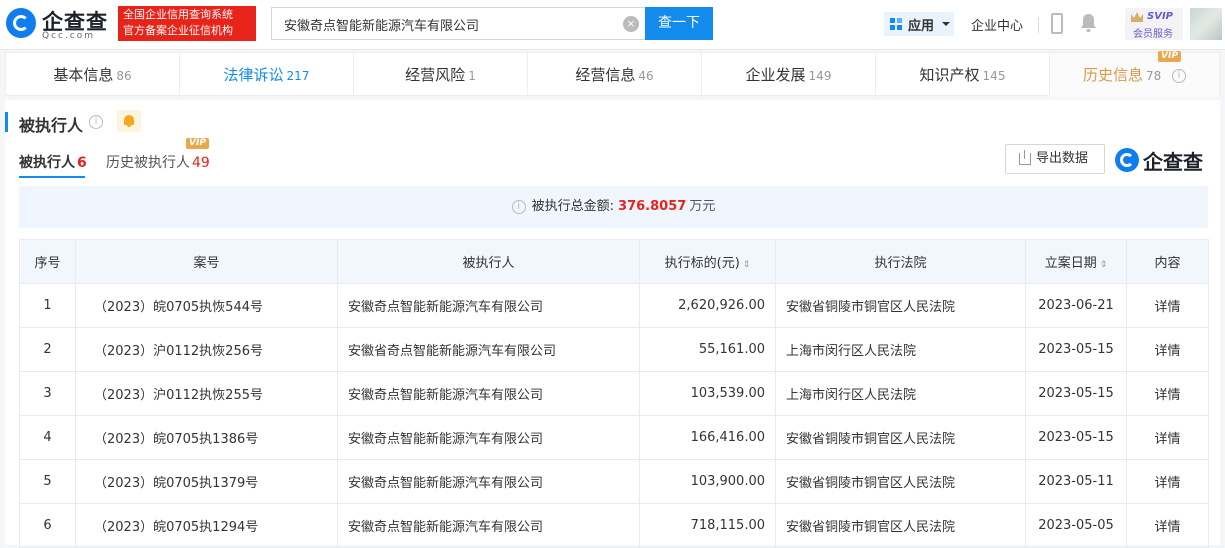  I want to click on tab-basic-info: 基本信息 86, so click(93, 75).